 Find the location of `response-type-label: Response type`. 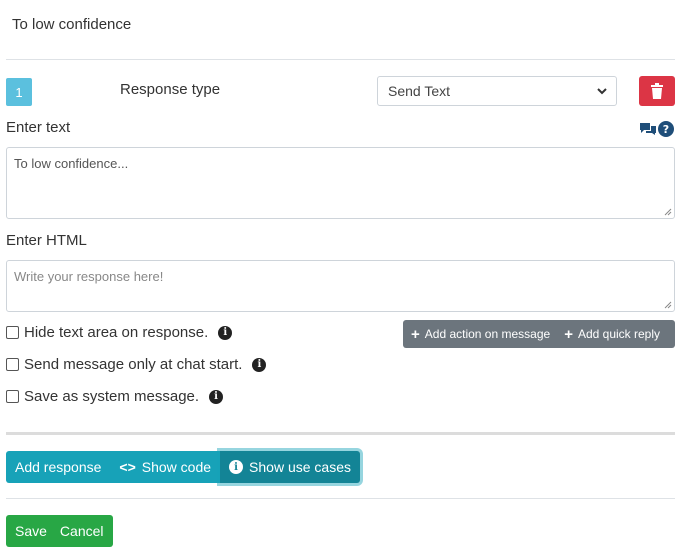

response-type-label: Response type is located at coordinates (170, 89).